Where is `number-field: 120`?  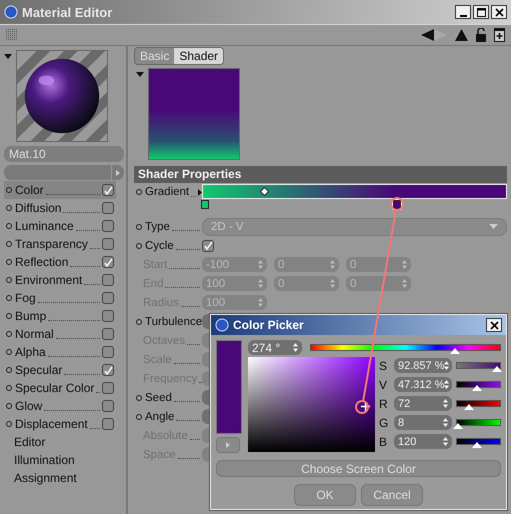 number-field: 120 is located at coordinates (423, 441).